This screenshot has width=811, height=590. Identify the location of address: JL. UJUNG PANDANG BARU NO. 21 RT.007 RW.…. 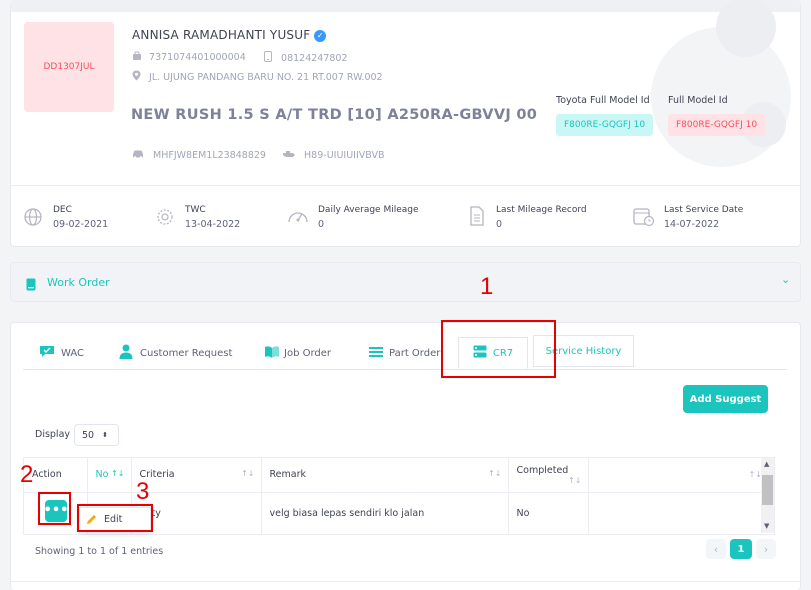
(257, 77).